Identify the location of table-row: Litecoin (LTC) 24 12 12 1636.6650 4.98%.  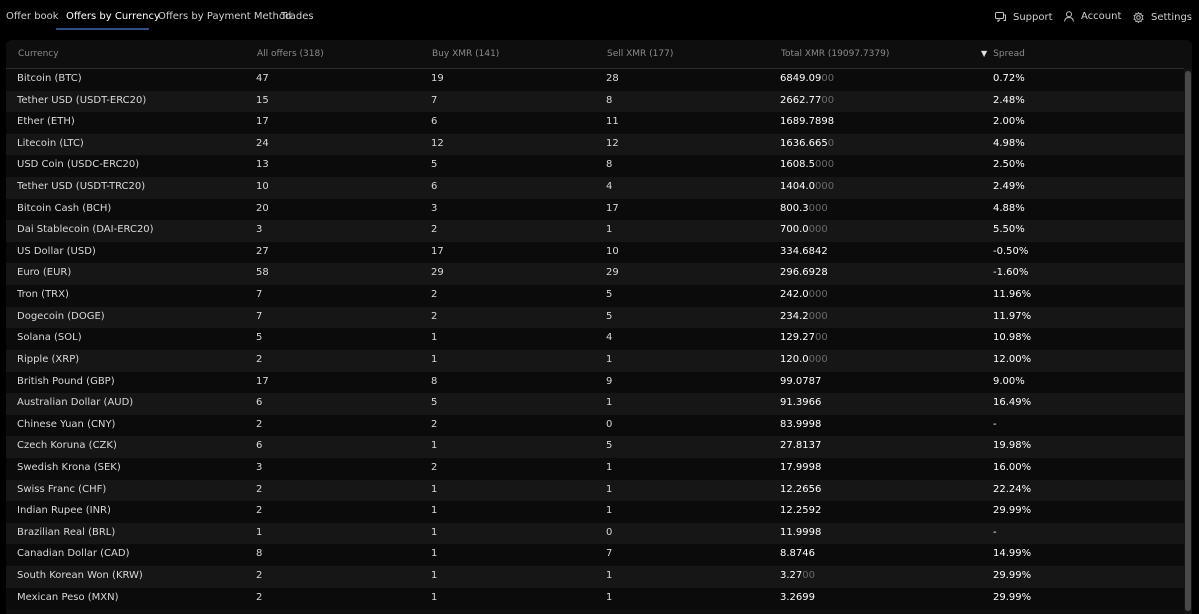
(595, 144).